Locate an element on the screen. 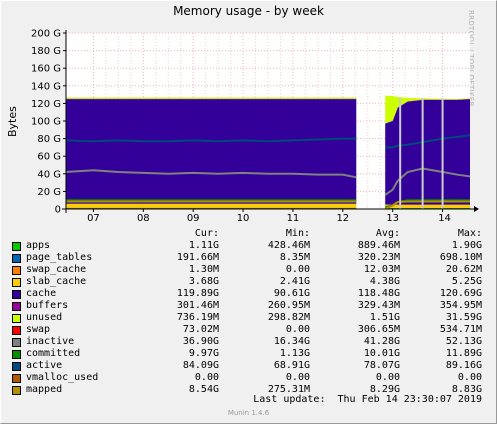 The height and width of the screenshot is (424, 497). legend-label: active is located at coordinates (44, 365).